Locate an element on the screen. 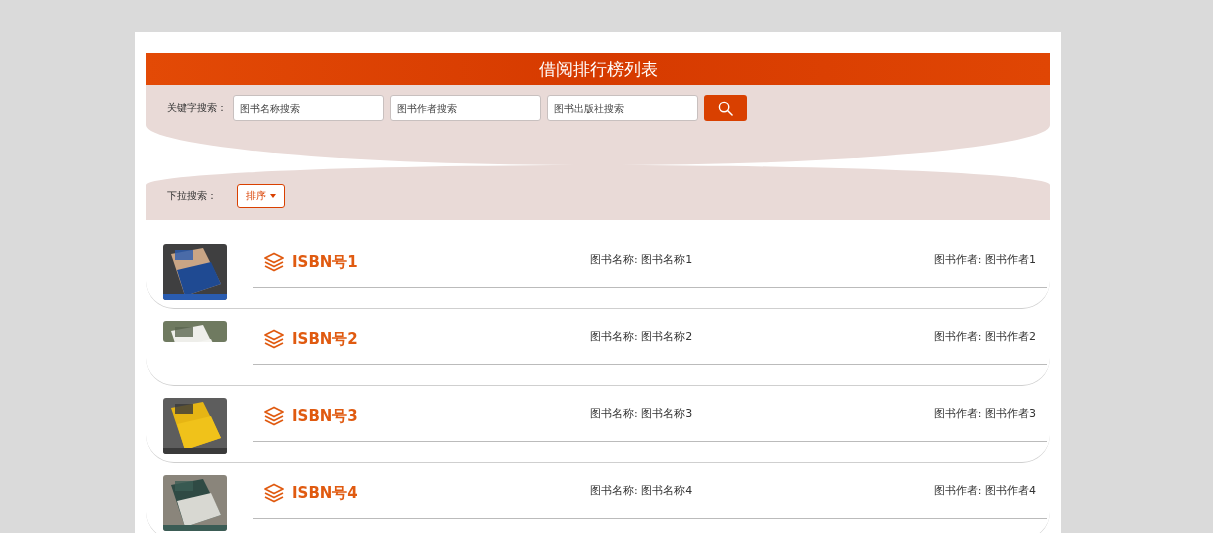 The width and height of the screenshot is (1213, 533). page-title: 借阅排行榜列表 is located at coordinates (598, 69).